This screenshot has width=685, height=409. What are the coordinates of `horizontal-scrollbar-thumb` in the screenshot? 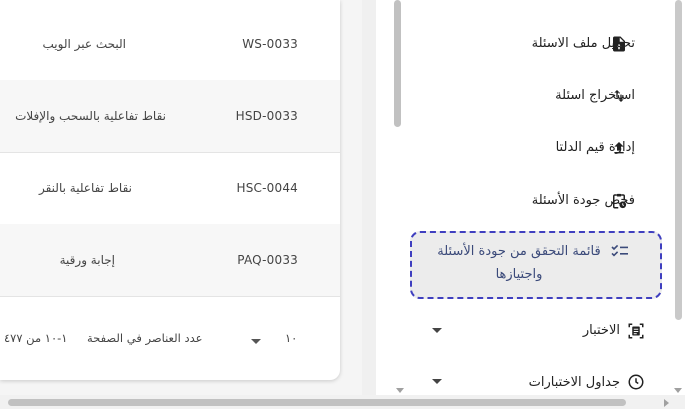 It's located at (317, 402).